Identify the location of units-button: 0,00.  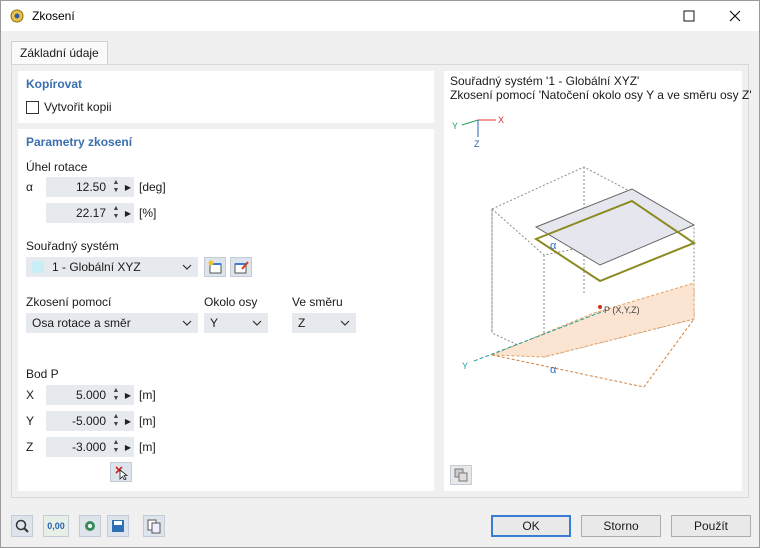
(56, 526).